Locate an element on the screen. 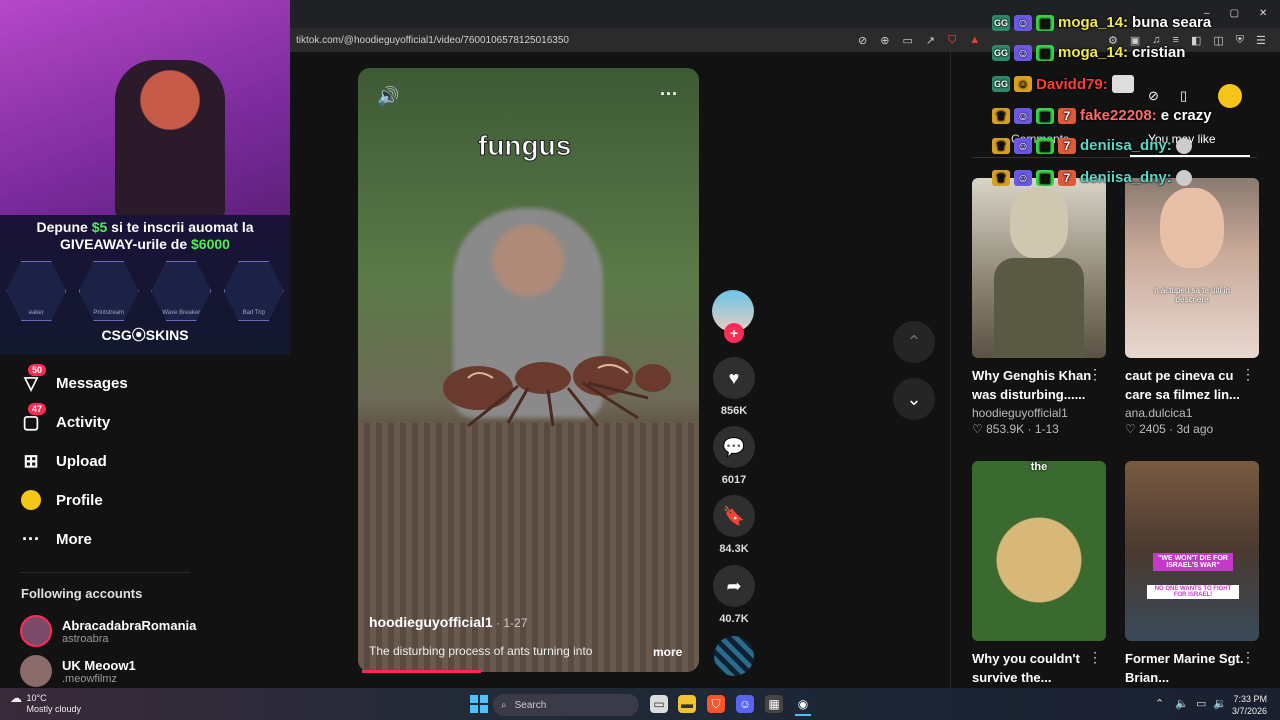 The width and height of the screenshot is (1280, 720). steam-icon: ◉ is located at coordinates (803, 704).